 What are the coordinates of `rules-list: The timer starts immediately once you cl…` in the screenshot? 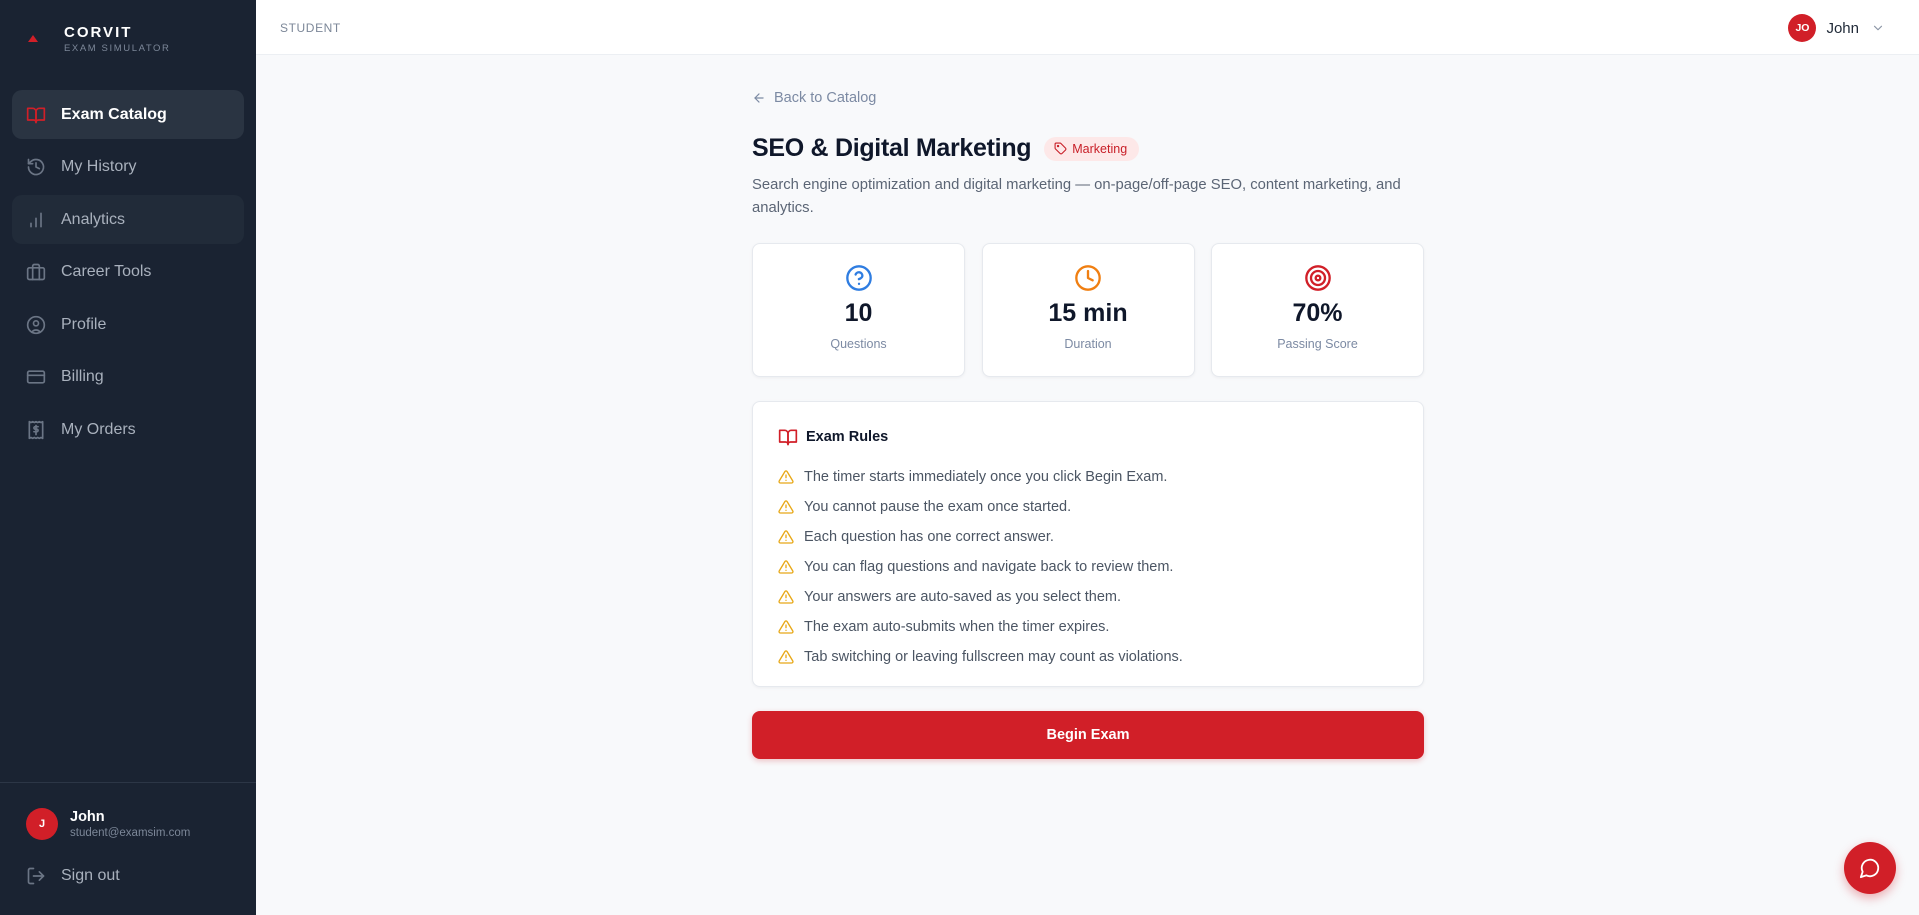 It's located at (980, 567).